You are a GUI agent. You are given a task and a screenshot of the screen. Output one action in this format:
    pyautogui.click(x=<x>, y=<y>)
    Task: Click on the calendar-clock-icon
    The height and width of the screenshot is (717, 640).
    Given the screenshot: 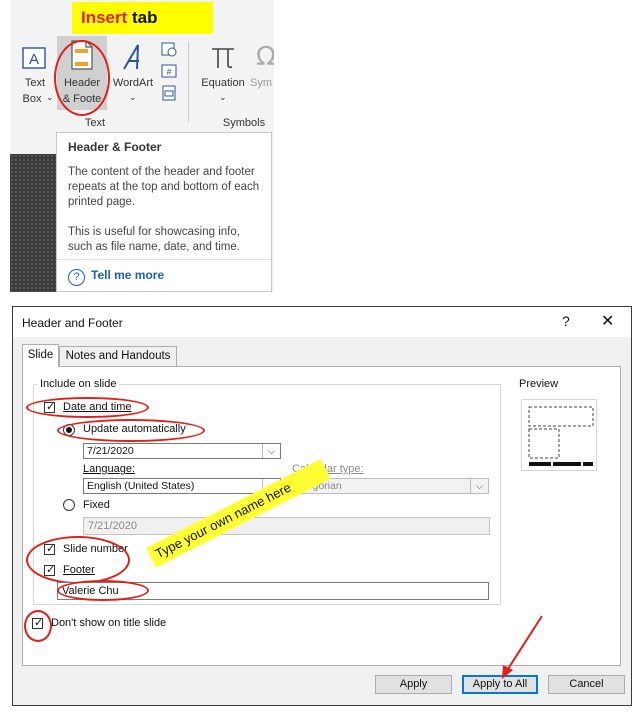 What is the action you would take?
    pyautogui.click(x=169, y=49)
    